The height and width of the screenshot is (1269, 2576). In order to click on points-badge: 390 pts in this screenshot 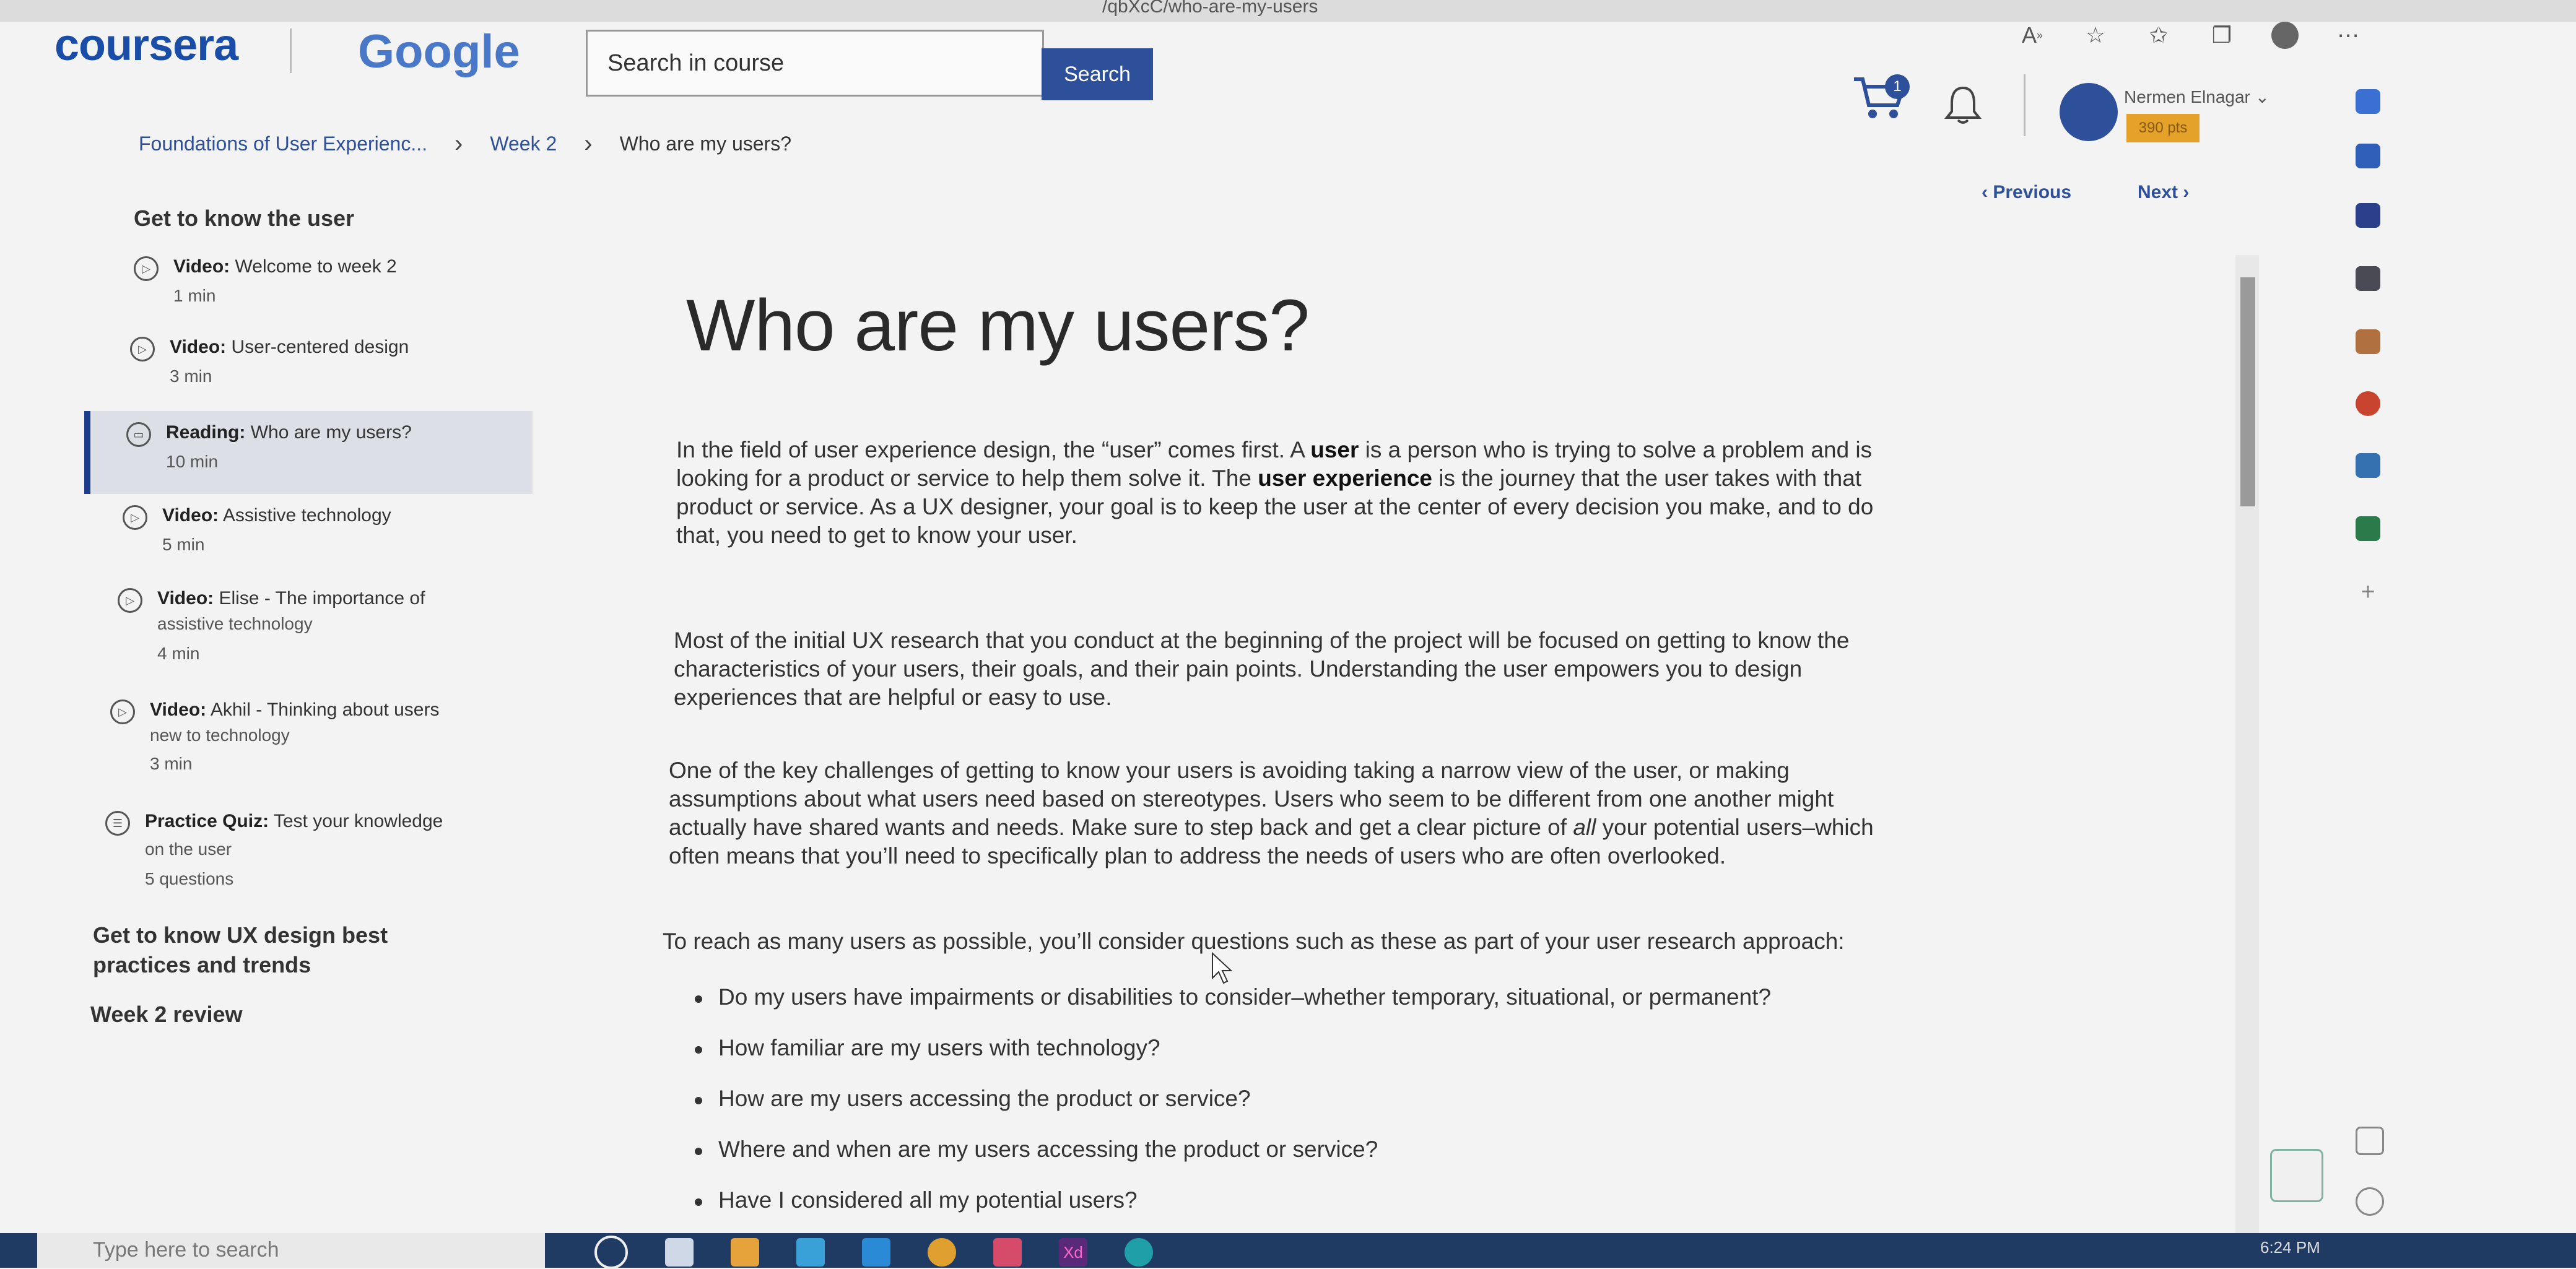, I will do `click(2163, 128)`.